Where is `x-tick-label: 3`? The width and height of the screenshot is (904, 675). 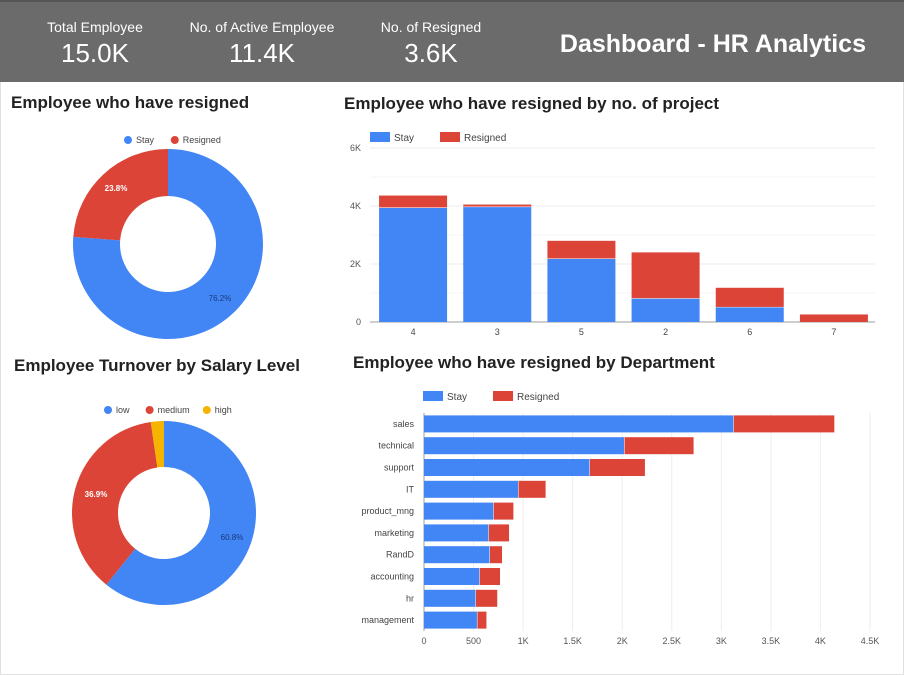 x-tick-label: 3 is located at coordinates (497, 332).